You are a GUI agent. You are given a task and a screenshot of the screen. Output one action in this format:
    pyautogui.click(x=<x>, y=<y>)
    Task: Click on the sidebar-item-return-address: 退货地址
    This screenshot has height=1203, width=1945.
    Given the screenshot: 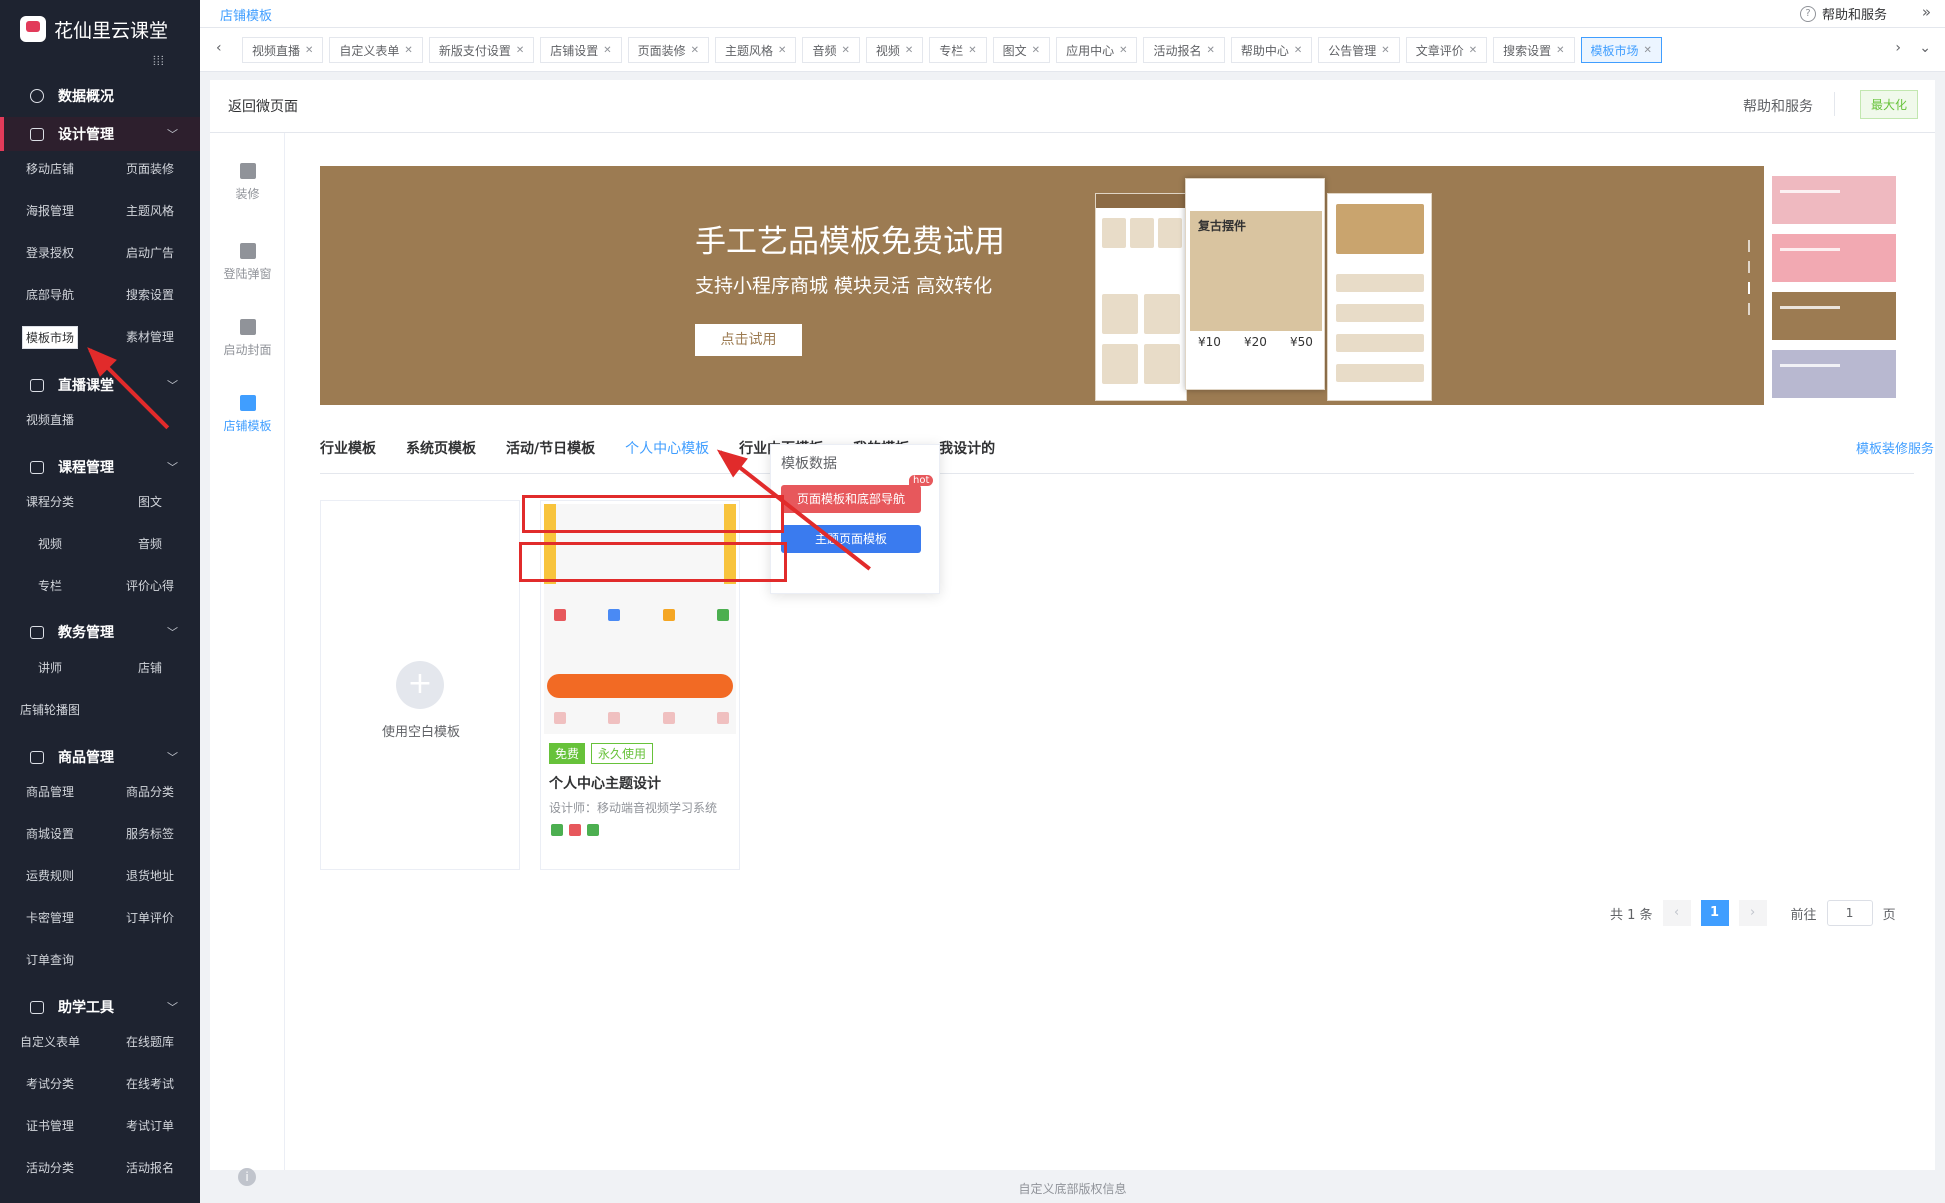 What is the action you would take?
    pyautogui.click(x=150, y=875)
    